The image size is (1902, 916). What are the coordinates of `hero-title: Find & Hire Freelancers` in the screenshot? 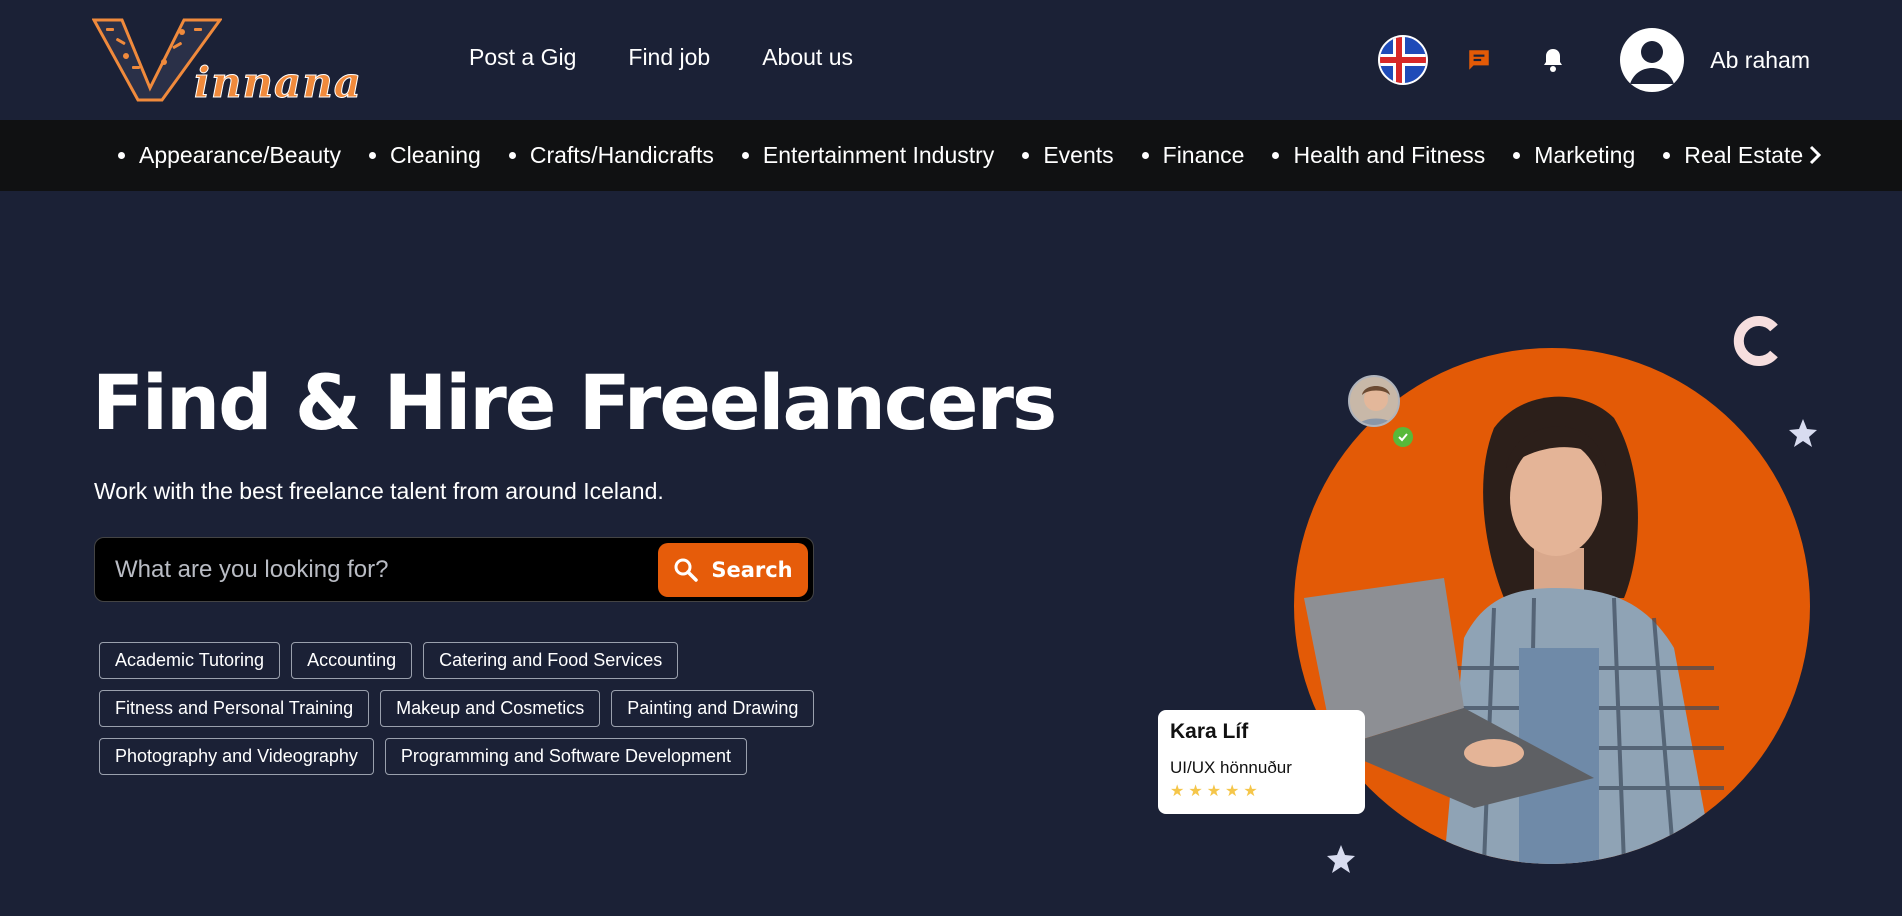 It's located at (574, 402).